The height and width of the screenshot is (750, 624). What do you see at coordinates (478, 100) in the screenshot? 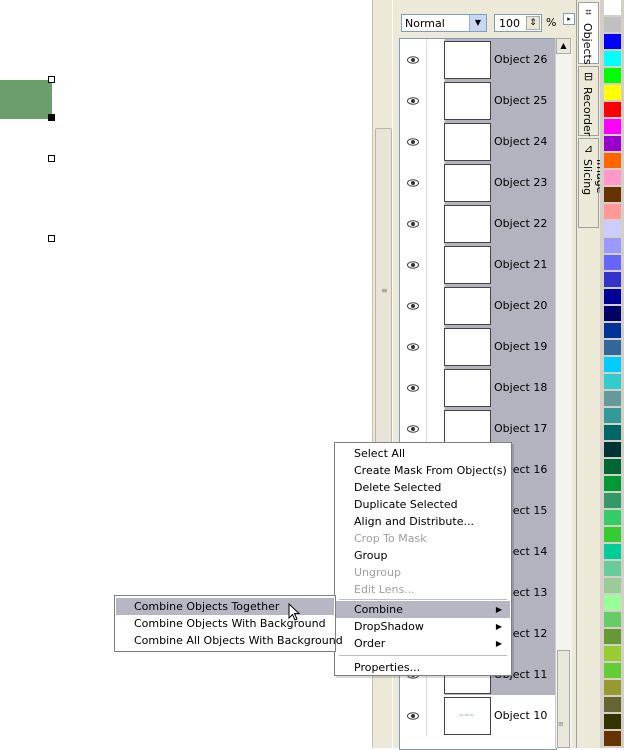
I see `object-row: Object 25` at bounding box center [478, 100].